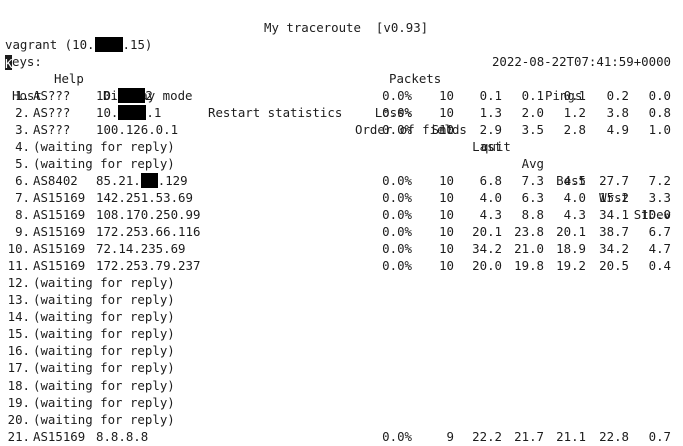 This screenshot has height=446, width=683. I want to click on stat-snt: 9, so click(450, 436).